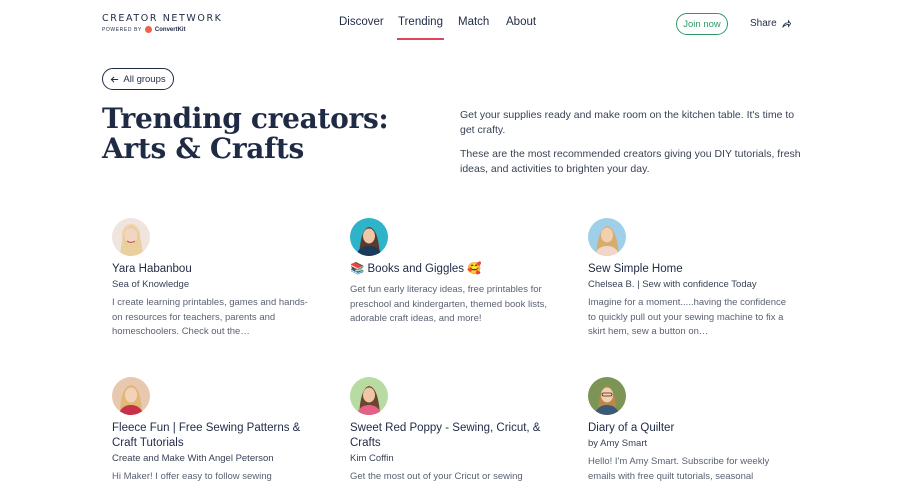 This screenshot has height=484, width=900. I want to click on arrow-left-icon, so click(115, 79).